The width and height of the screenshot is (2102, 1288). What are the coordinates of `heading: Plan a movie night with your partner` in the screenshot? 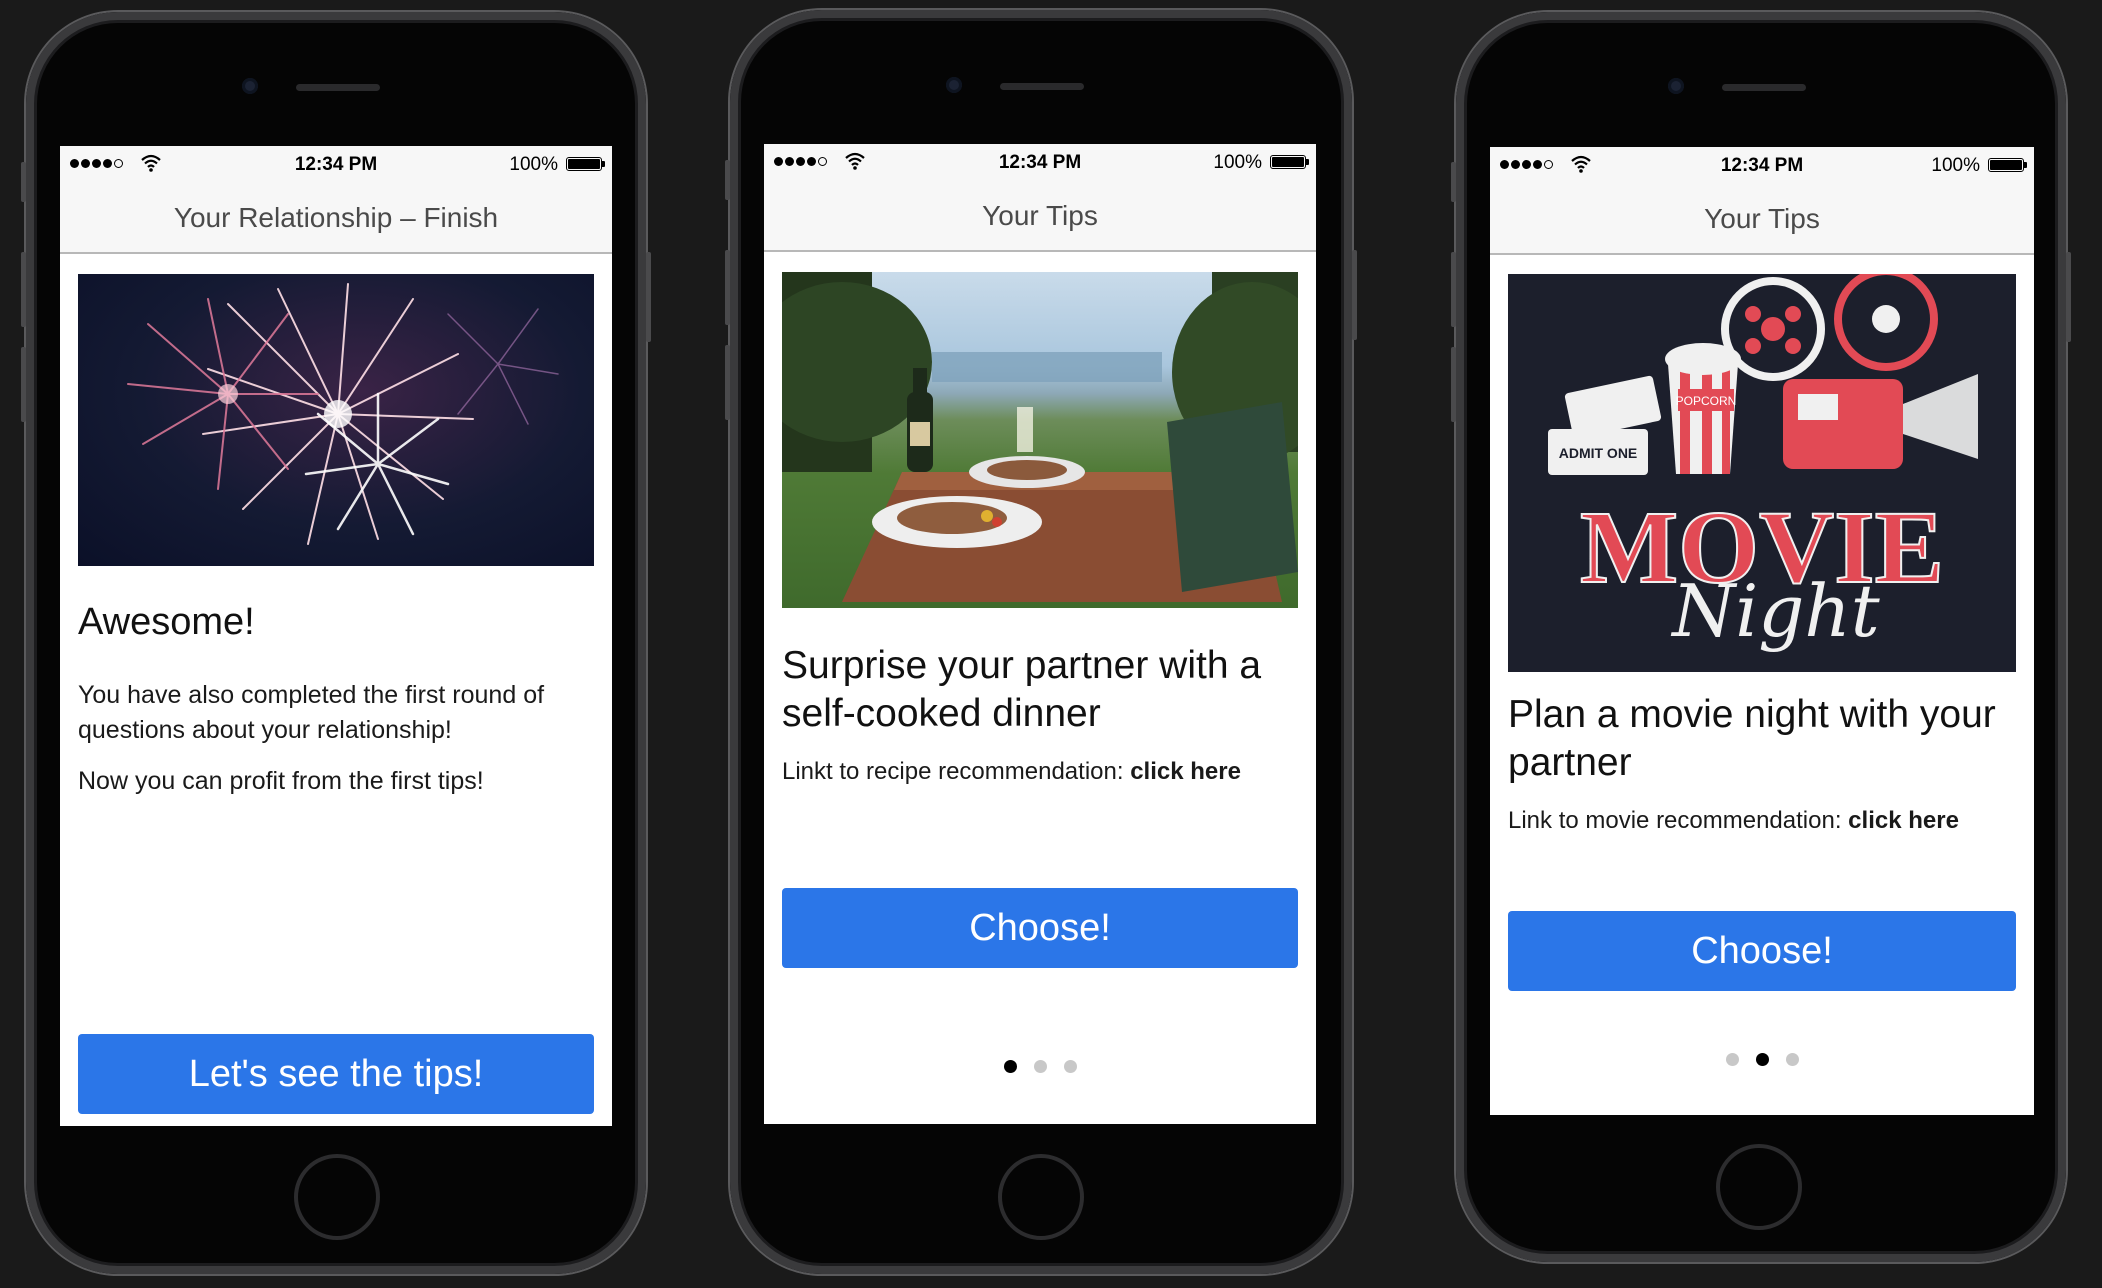 It's located at (1752, 738).